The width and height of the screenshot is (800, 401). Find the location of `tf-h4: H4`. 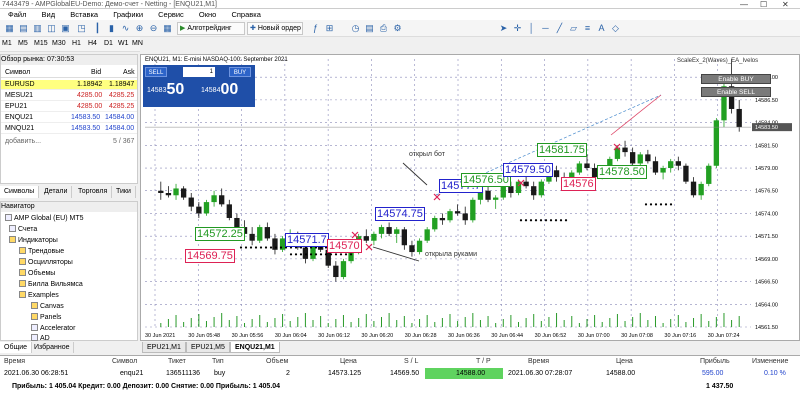

tf-h4: H4 is located at coordinates (92, 43).